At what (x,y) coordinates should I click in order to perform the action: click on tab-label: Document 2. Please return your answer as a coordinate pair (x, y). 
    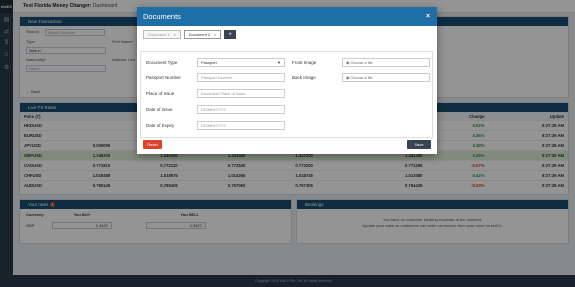
    Looking at the image, I should click on (199, 34).